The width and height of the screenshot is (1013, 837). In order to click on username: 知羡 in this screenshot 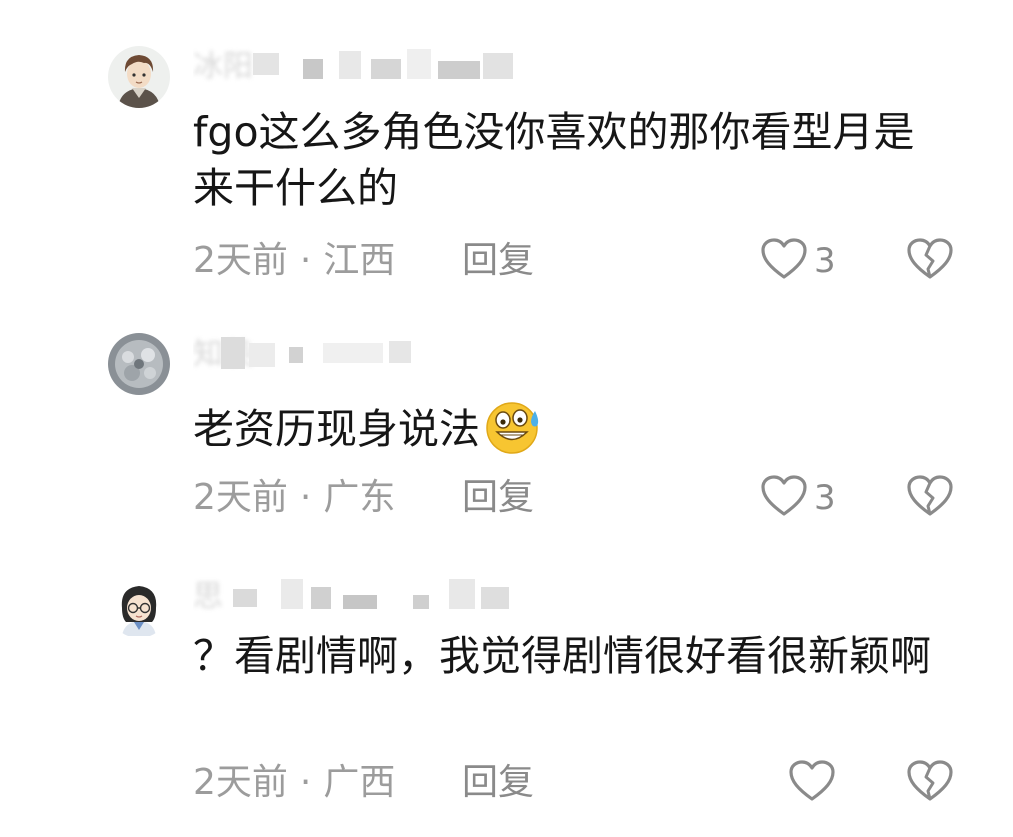, I will do `click(363, 355)`.